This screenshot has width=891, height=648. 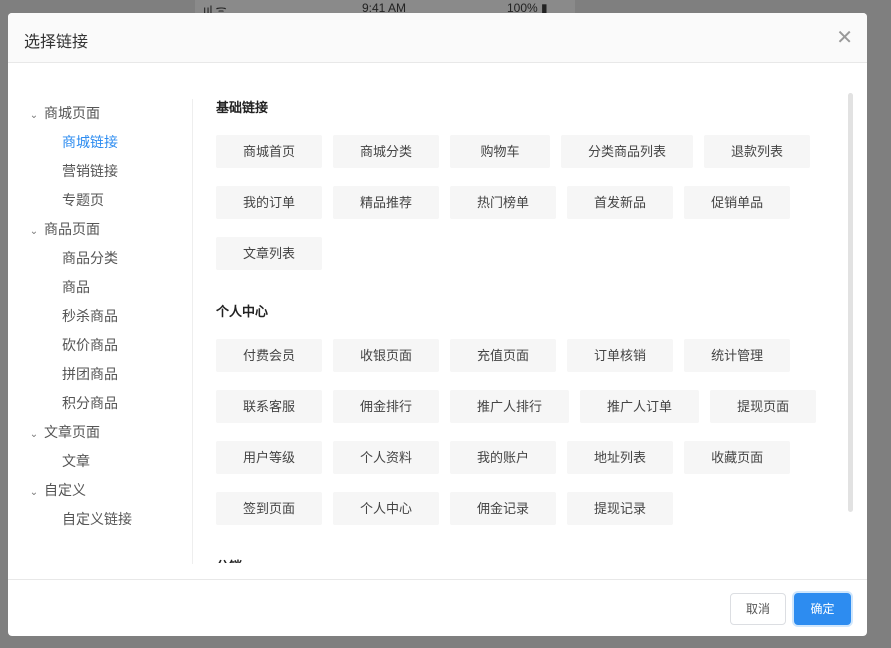 What do you see at coordinates (108, 403) in the screenshot?
I see `tree-leaf: 积分商品` at bounding box center [108, 403].